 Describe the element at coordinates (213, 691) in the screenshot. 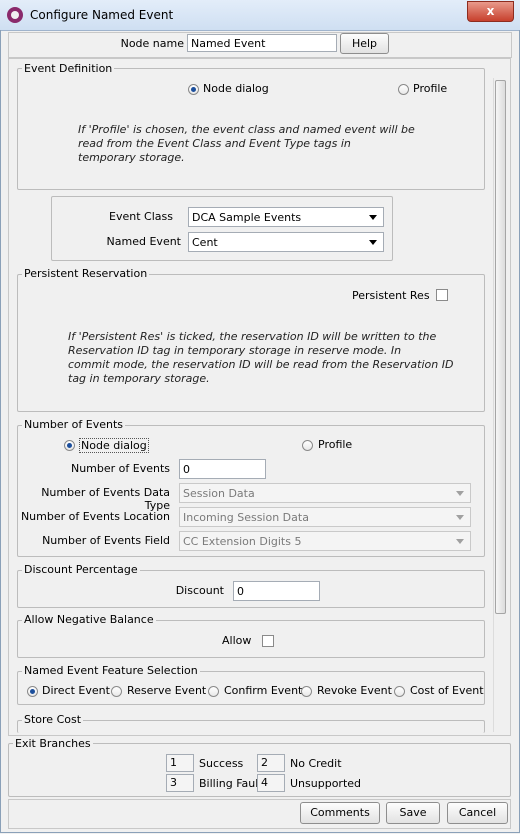

I see `confirm-event-radio` at that location.